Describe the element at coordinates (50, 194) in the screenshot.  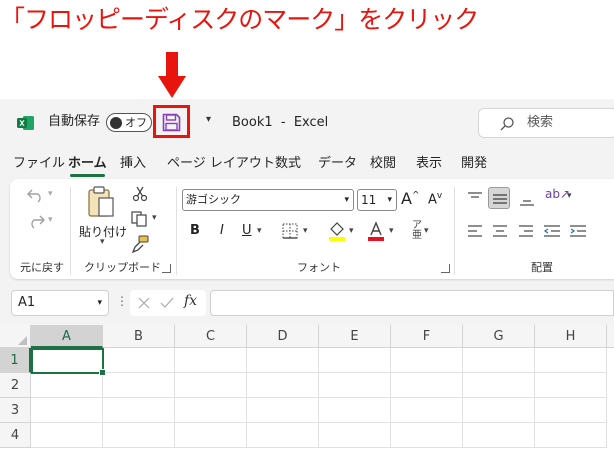
I see `undo-dropdown-icon: ▾` at that location.